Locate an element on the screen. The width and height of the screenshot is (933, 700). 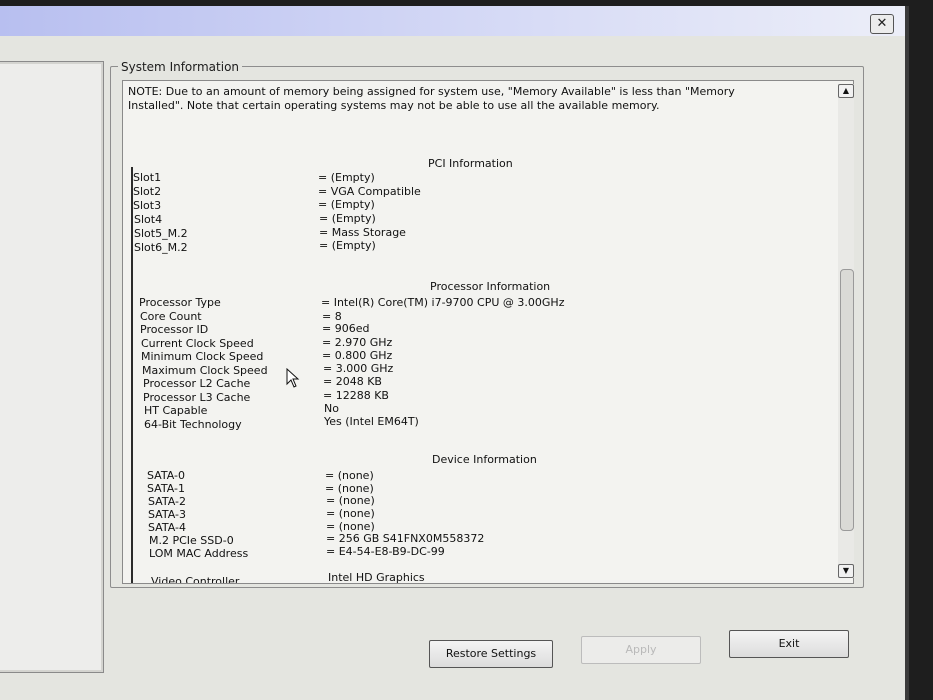
info-row-label: Slot3 is located at coordinates (147, 205).